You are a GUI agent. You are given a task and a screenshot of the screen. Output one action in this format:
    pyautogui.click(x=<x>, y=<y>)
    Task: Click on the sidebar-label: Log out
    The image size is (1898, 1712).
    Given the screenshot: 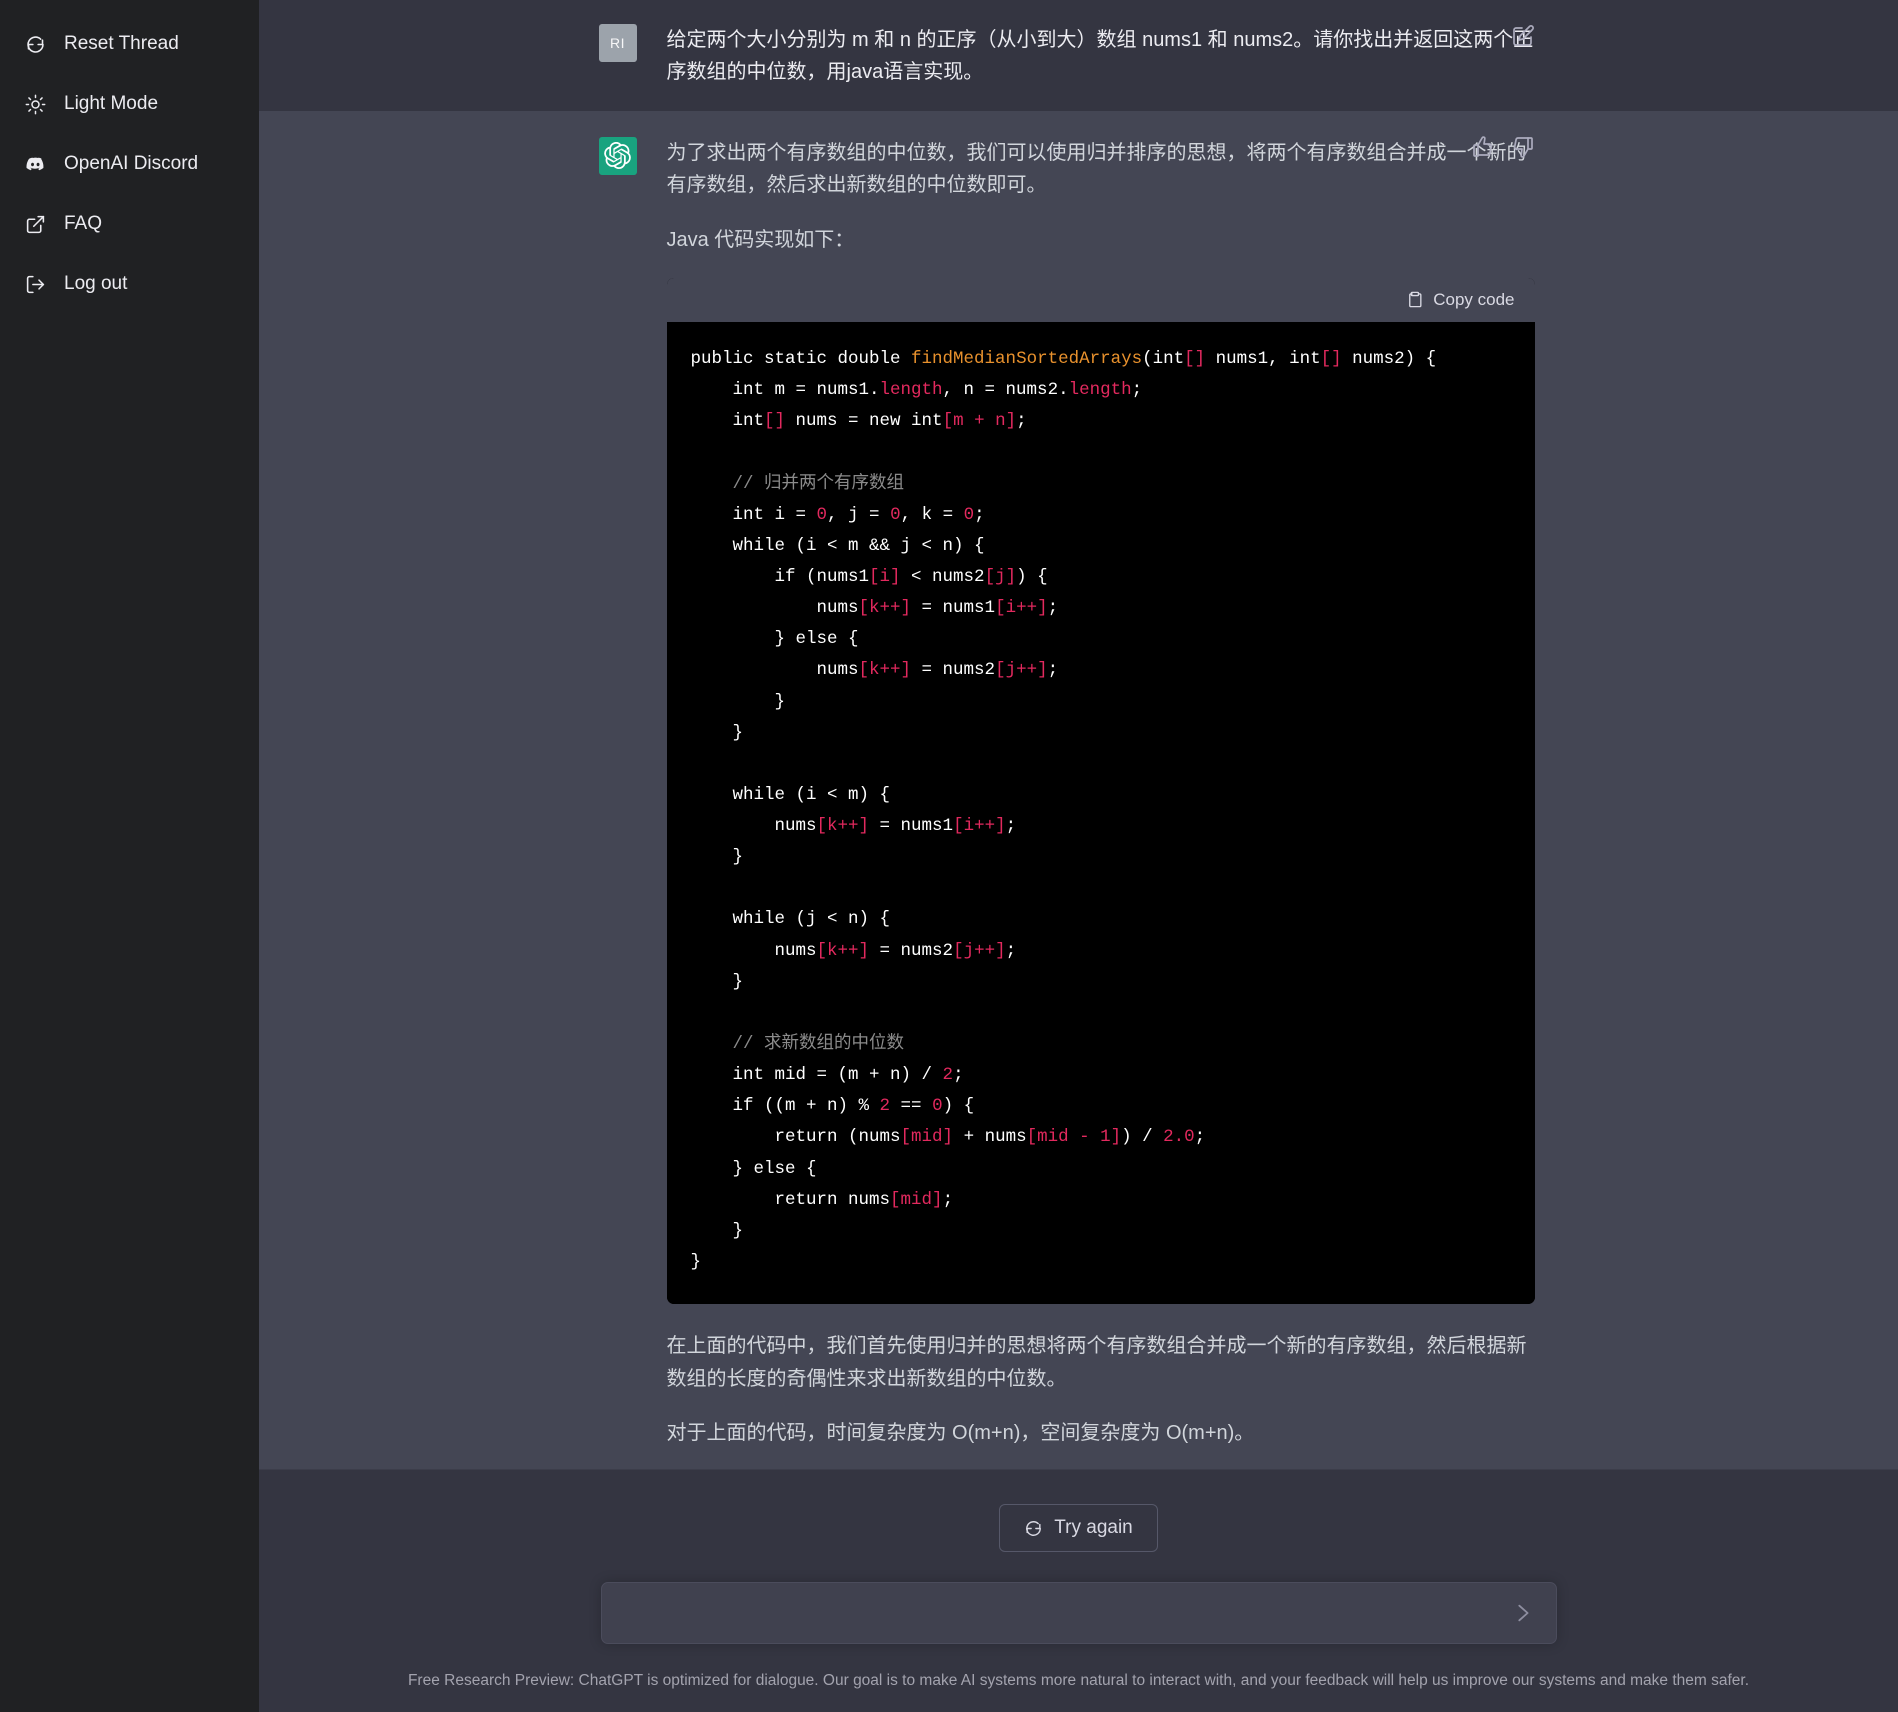 What is the action you would take?
    pyautogui.click(x=96, y=283)
    